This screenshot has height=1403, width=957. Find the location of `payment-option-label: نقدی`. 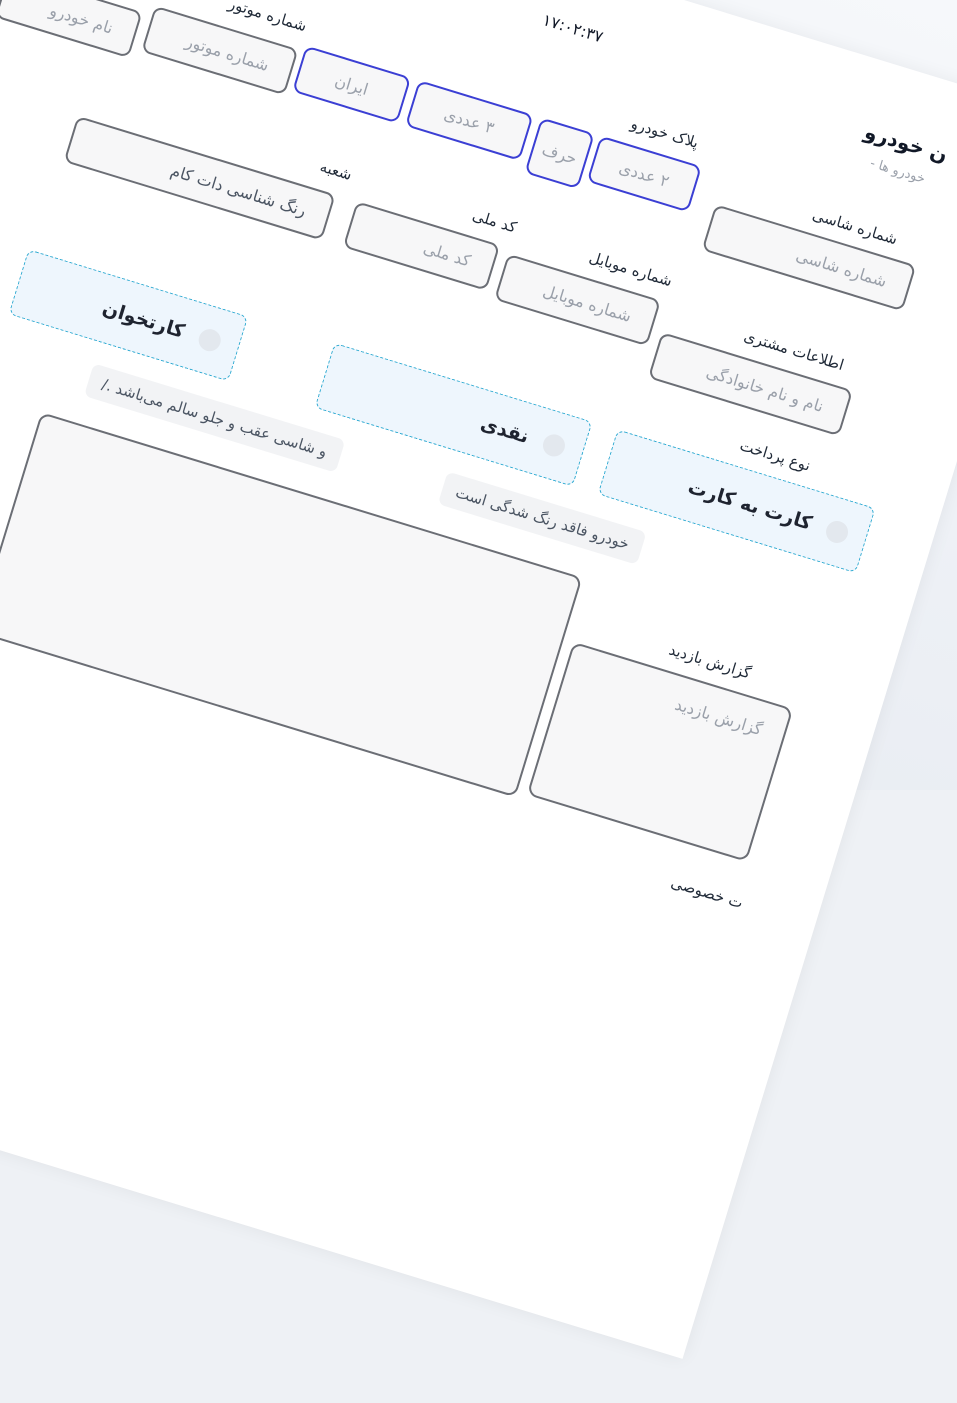

payment-option-label: نقدی is located at coordinates (504, 430).